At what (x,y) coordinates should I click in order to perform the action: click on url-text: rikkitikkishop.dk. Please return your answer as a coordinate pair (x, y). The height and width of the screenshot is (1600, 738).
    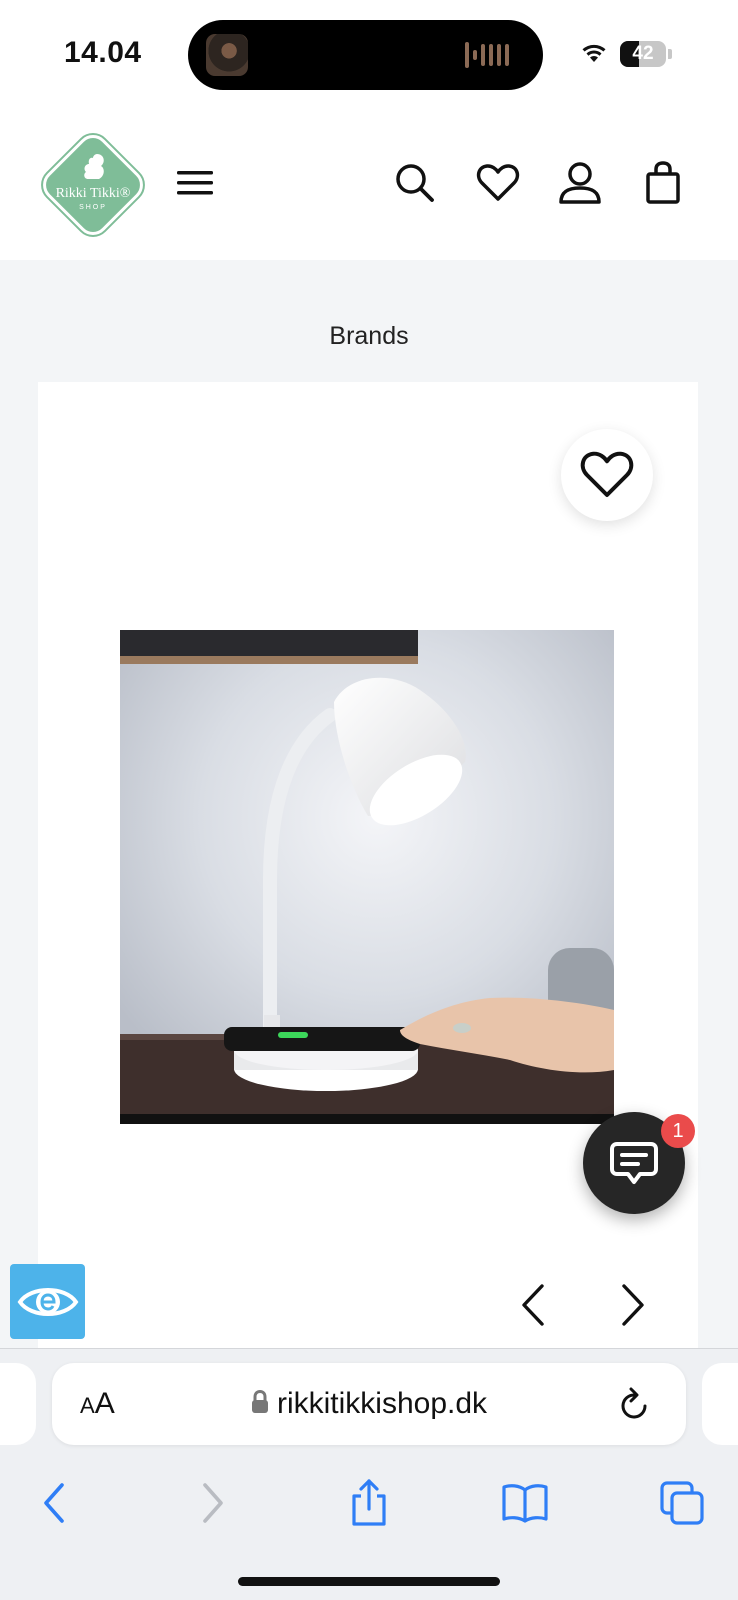
    Looking at the image, I should click on (382, 1403).